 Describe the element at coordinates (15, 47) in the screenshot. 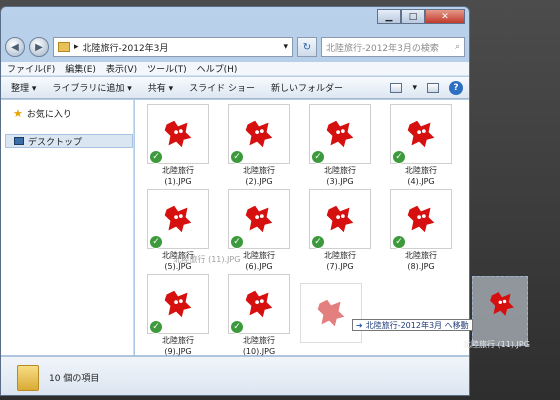

I see `back-button: ◀` at that location.